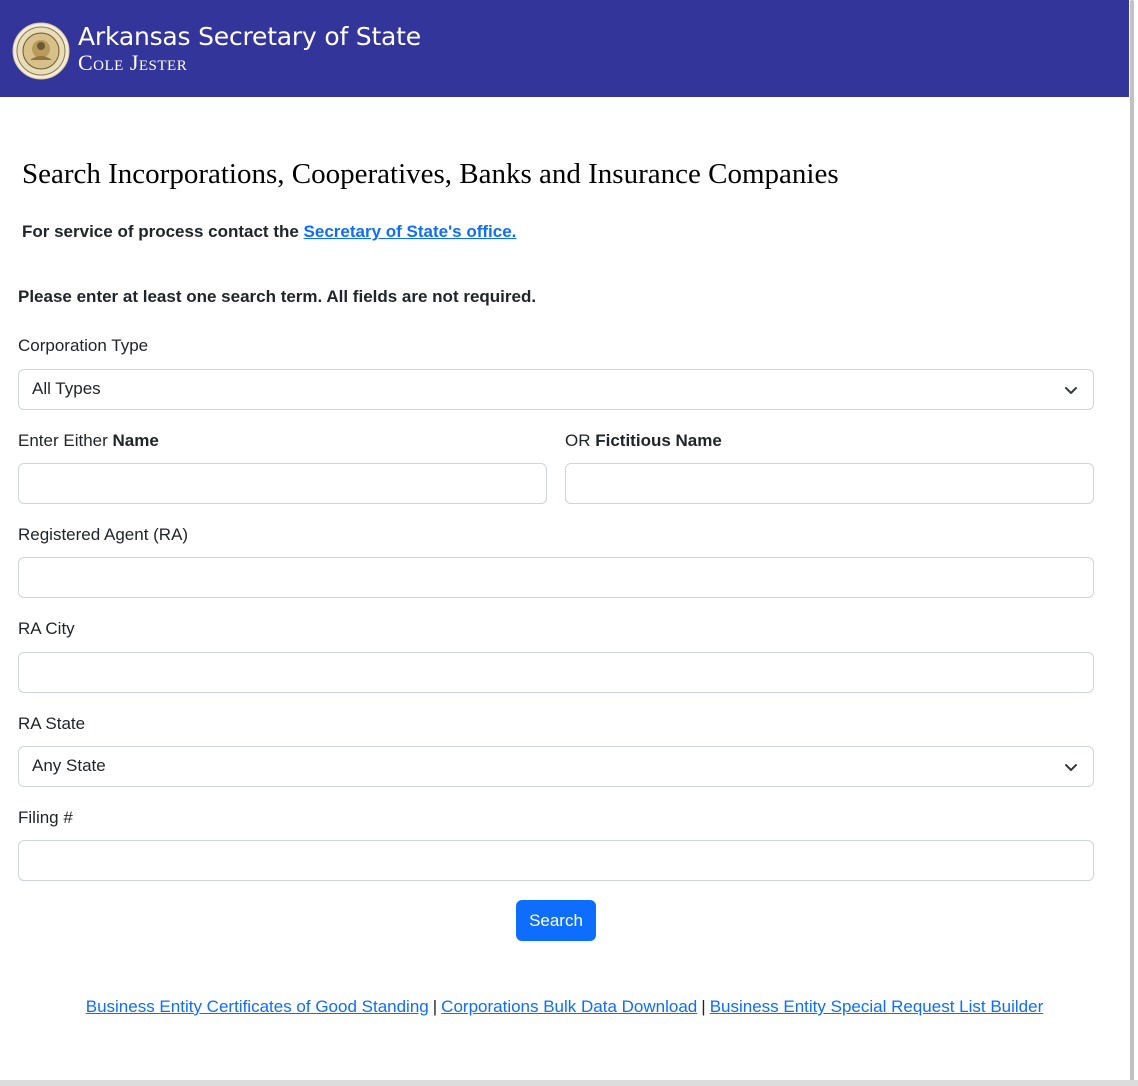 The width and height of the screenshot is (1138, 1086). I want to click on name-label-bold: Name, so click(135, 440).